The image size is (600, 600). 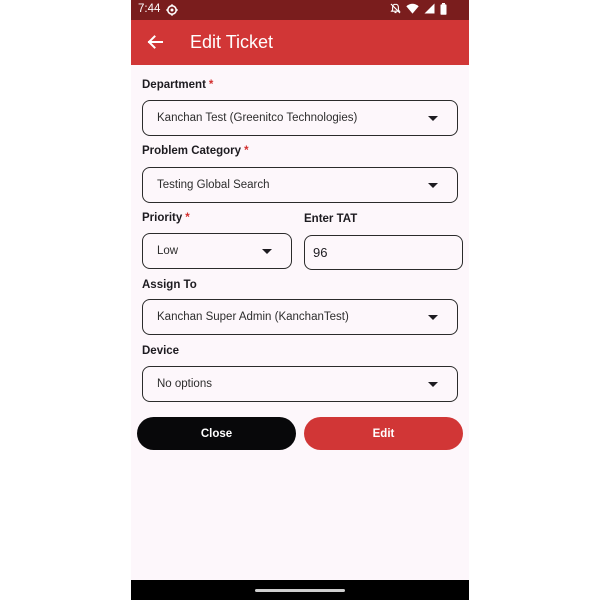 I want to click on battery-icon, so click(x=443, y=10).